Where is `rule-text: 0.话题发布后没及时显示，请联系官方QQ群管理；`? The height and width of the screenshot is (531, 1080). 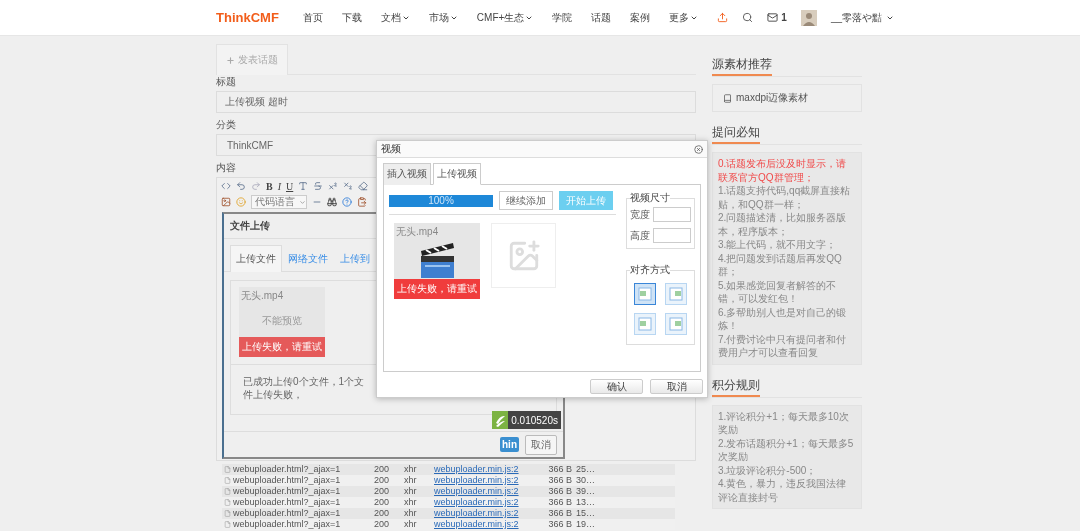 rule-text: 0.话题发布后没及时显示，请联系官方QQ群管理； is located at coordinates (783, 170).